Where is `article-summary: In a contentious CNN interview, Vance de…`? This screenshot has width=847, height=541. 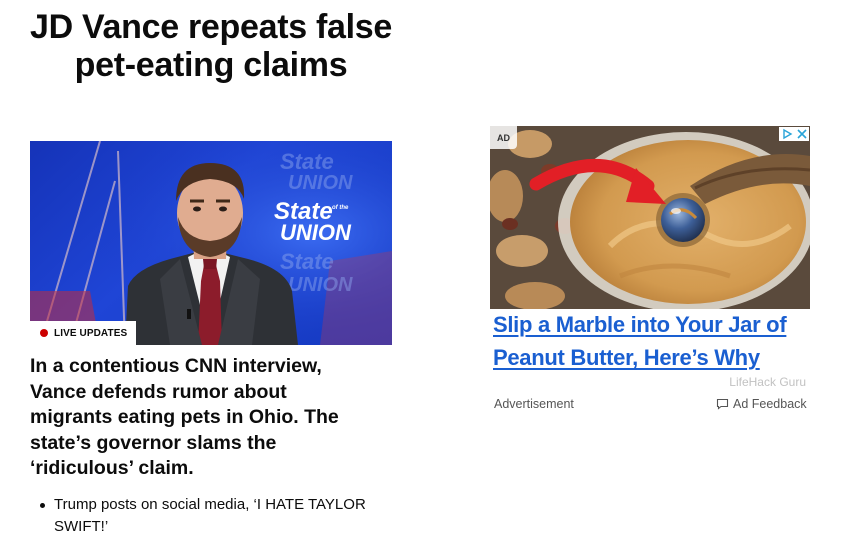 article-summary: In a contentious CNN interview, Vance de… is located at coordinates (200, 418).